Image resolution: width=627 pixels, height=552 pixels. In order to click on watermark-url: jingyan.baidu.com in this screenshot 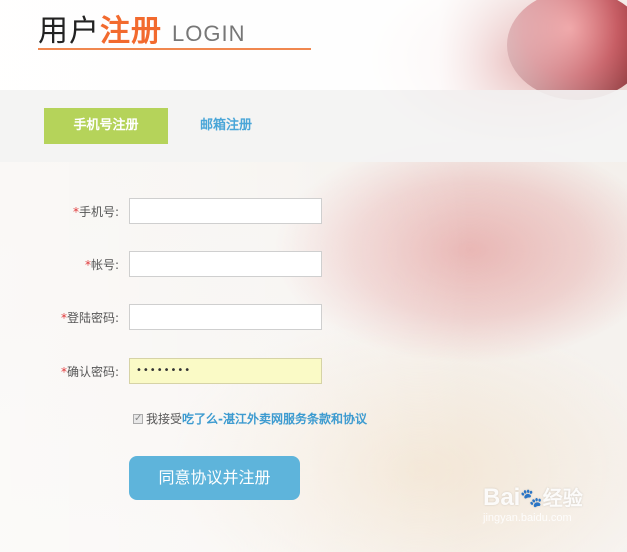, I will do `click(527, 518)`.